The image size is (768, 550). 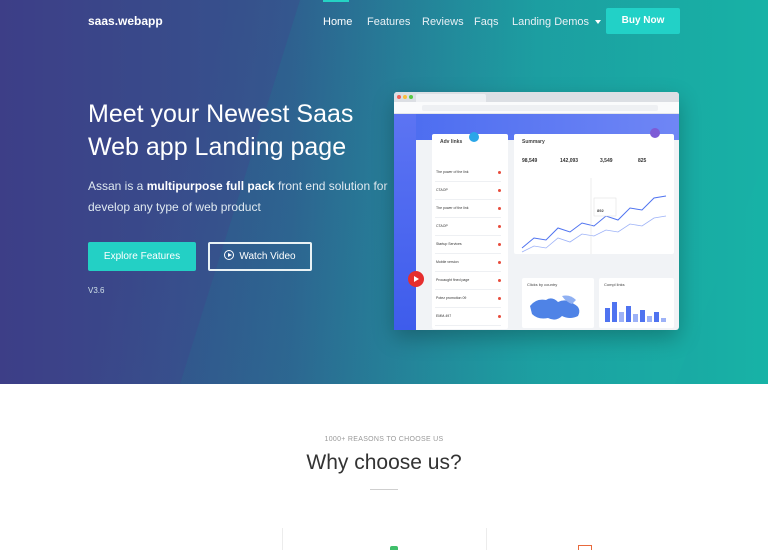 I want to click on mock-bar-card: Compl links, so click(x=636, y=303).